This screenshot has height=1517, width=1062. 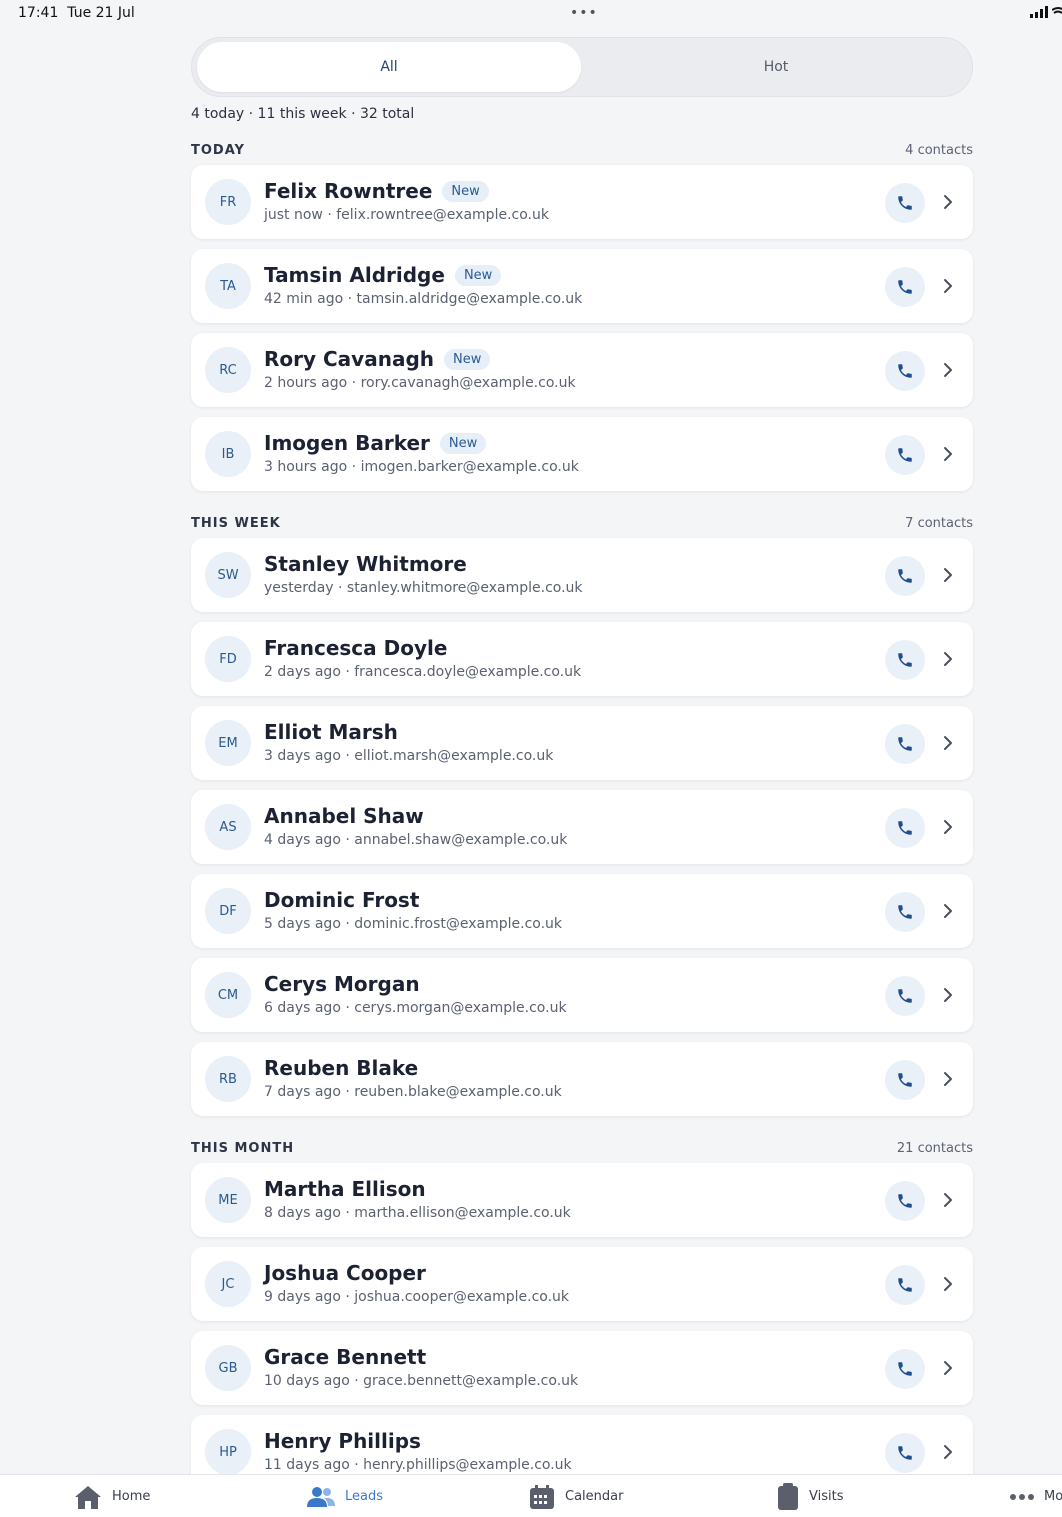 What do you see at coordinates (228, 995) in the screenshot?
I see `avatar: CM` at bounding box center [228, 995].